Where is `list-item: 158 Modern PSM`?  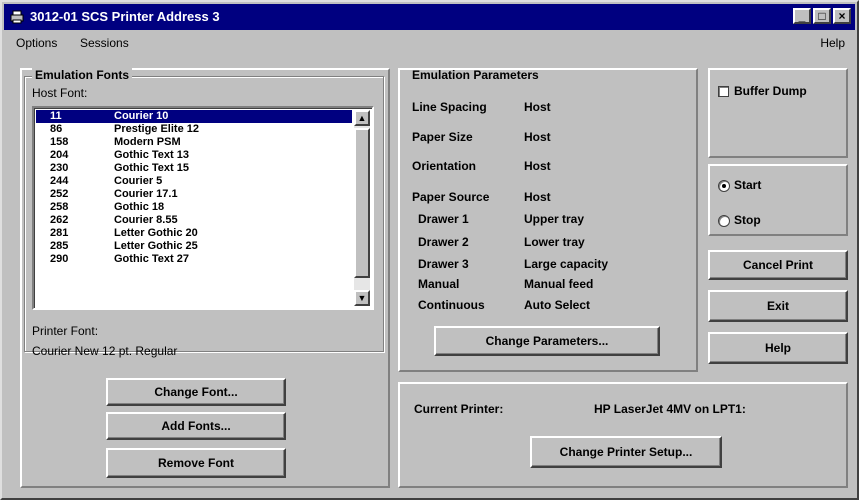
list-item: 158 Modern PSM is located at coordinates (194, 142).